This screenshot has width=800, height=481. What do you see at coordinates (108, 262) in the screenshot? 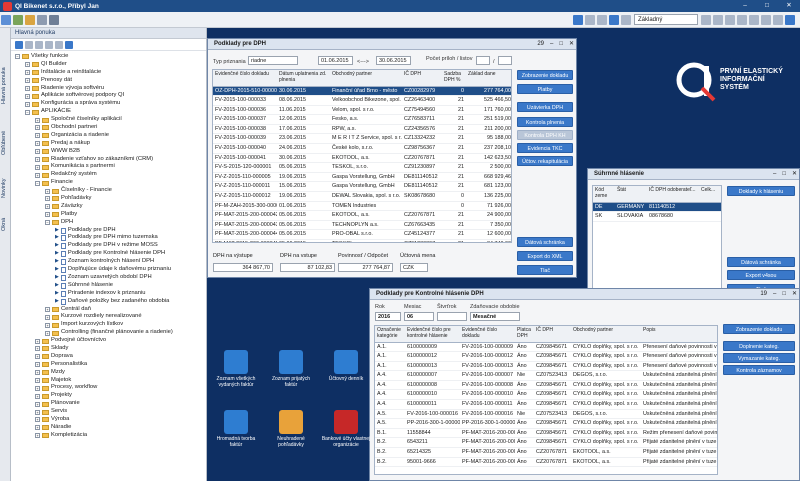
I see `tree-item-zoznam-kontrolnych-hlaseni-dph: ▶ Zoznam kontrolných hlásení DPH` at bounding box center [108, 262].